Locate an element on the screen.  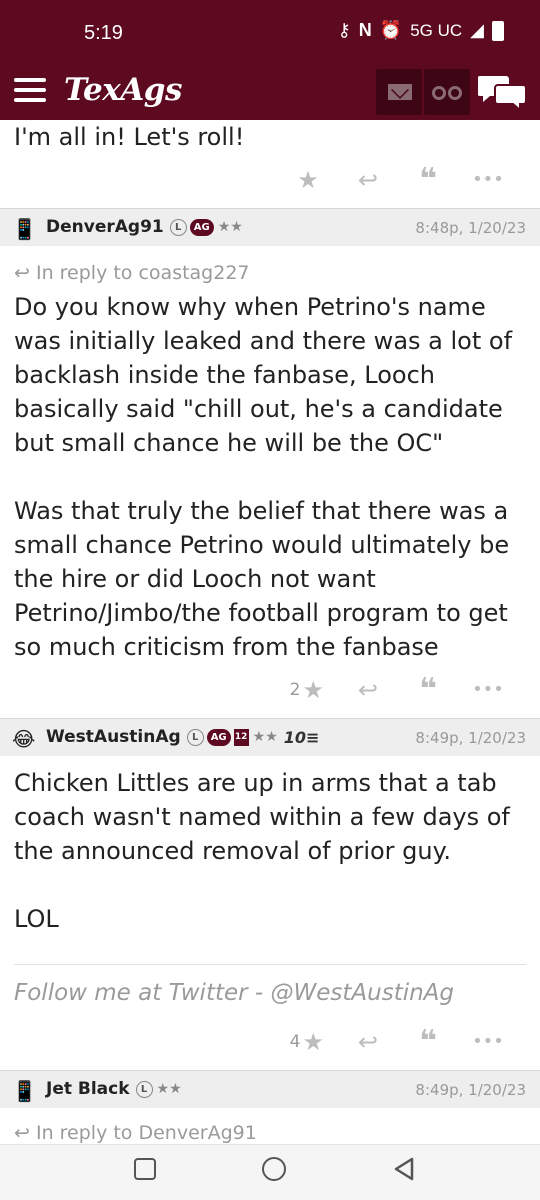
reply-to-label: In reply to coastag227 is located at coordinates (142, 273).